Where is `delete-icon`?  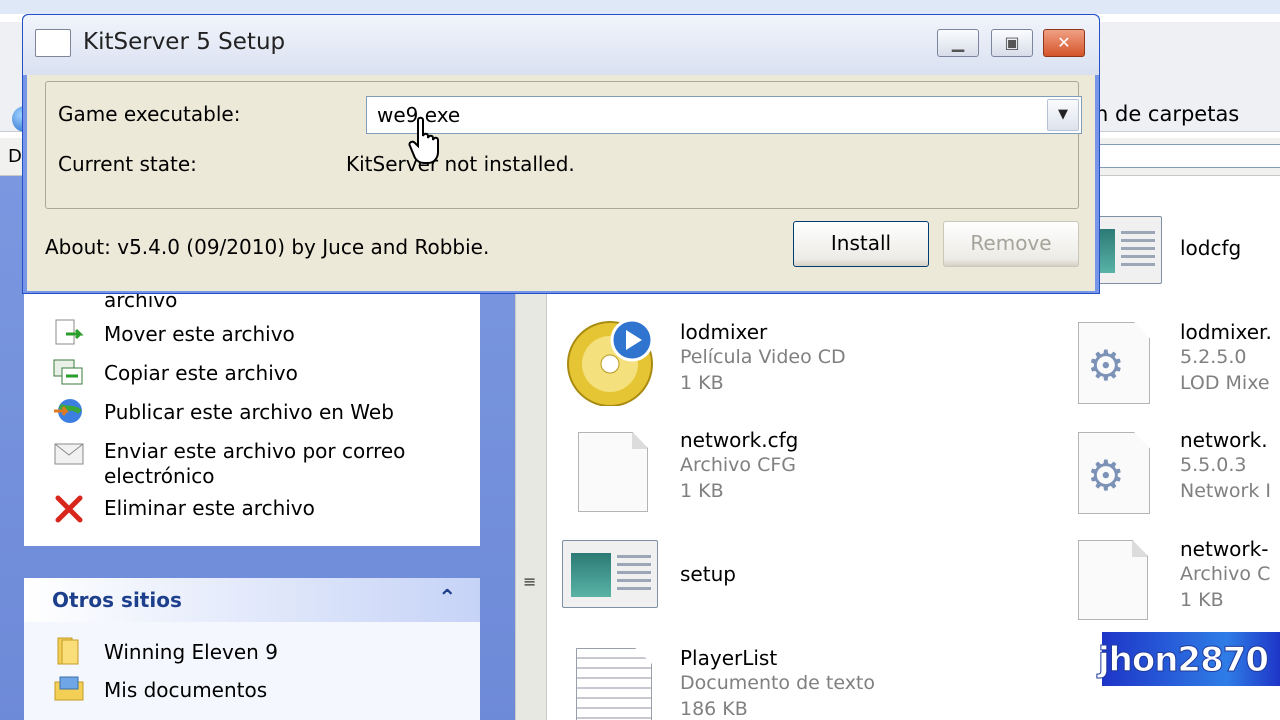 delete-icon is located at coordinates (69, 509).